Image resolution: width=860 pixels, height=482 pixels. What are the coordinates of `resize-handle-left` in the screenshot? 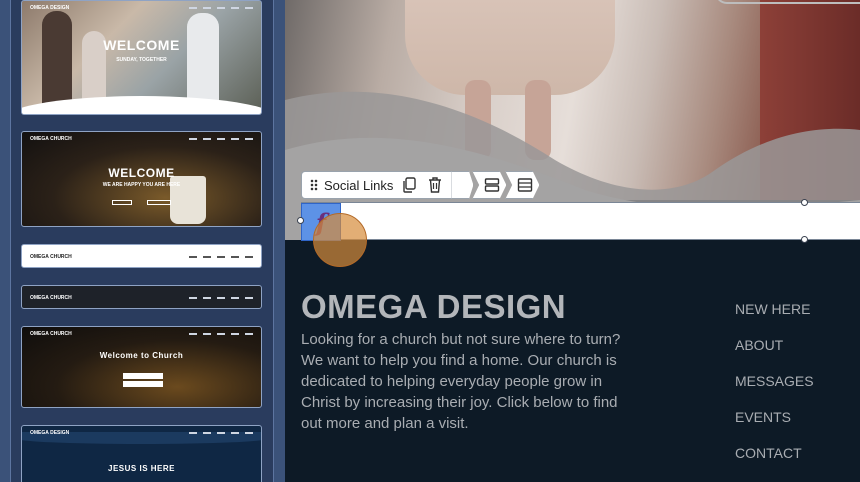 It's located at (300, 220).